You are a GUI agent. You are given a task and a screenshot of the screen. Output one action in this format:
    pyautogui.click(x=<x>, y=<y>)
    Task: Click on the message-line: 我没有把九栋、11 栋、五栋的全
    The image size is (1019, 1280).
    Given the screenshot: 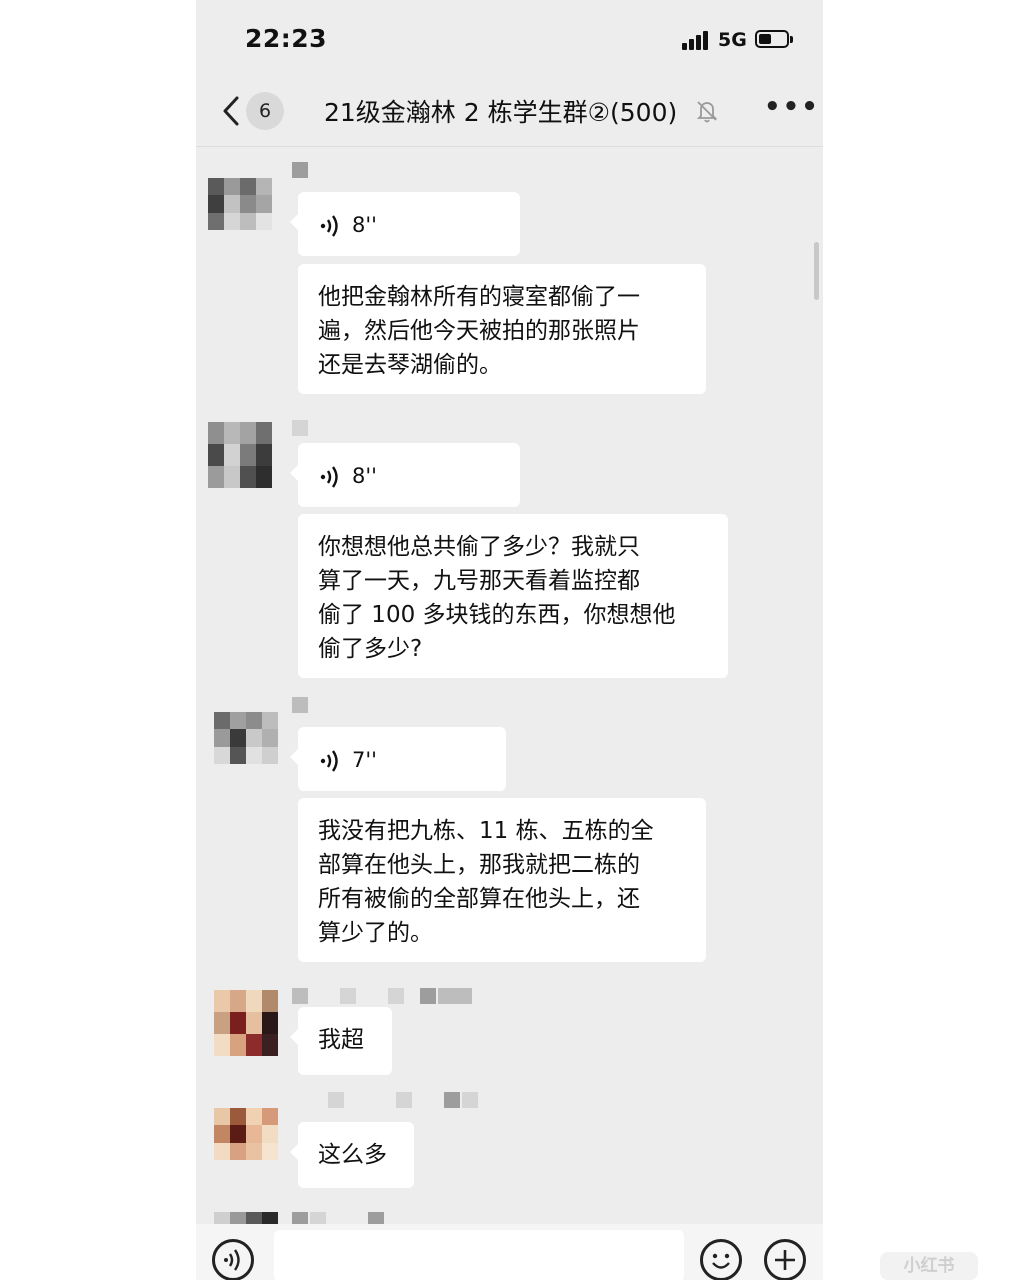 What is the action you would take?
    pyautogui.click(x=486, y=831)
    